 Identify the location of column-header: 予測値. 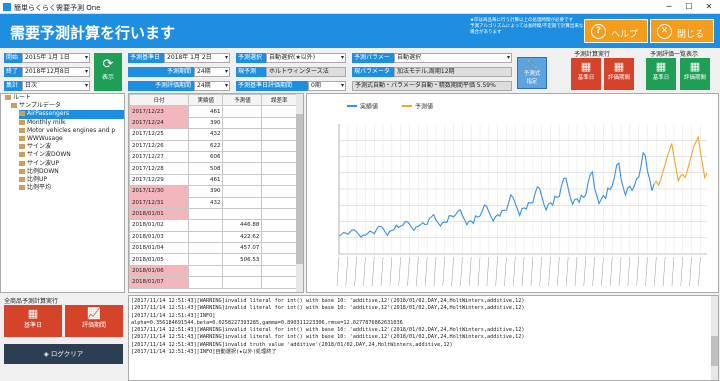
(242, 100).